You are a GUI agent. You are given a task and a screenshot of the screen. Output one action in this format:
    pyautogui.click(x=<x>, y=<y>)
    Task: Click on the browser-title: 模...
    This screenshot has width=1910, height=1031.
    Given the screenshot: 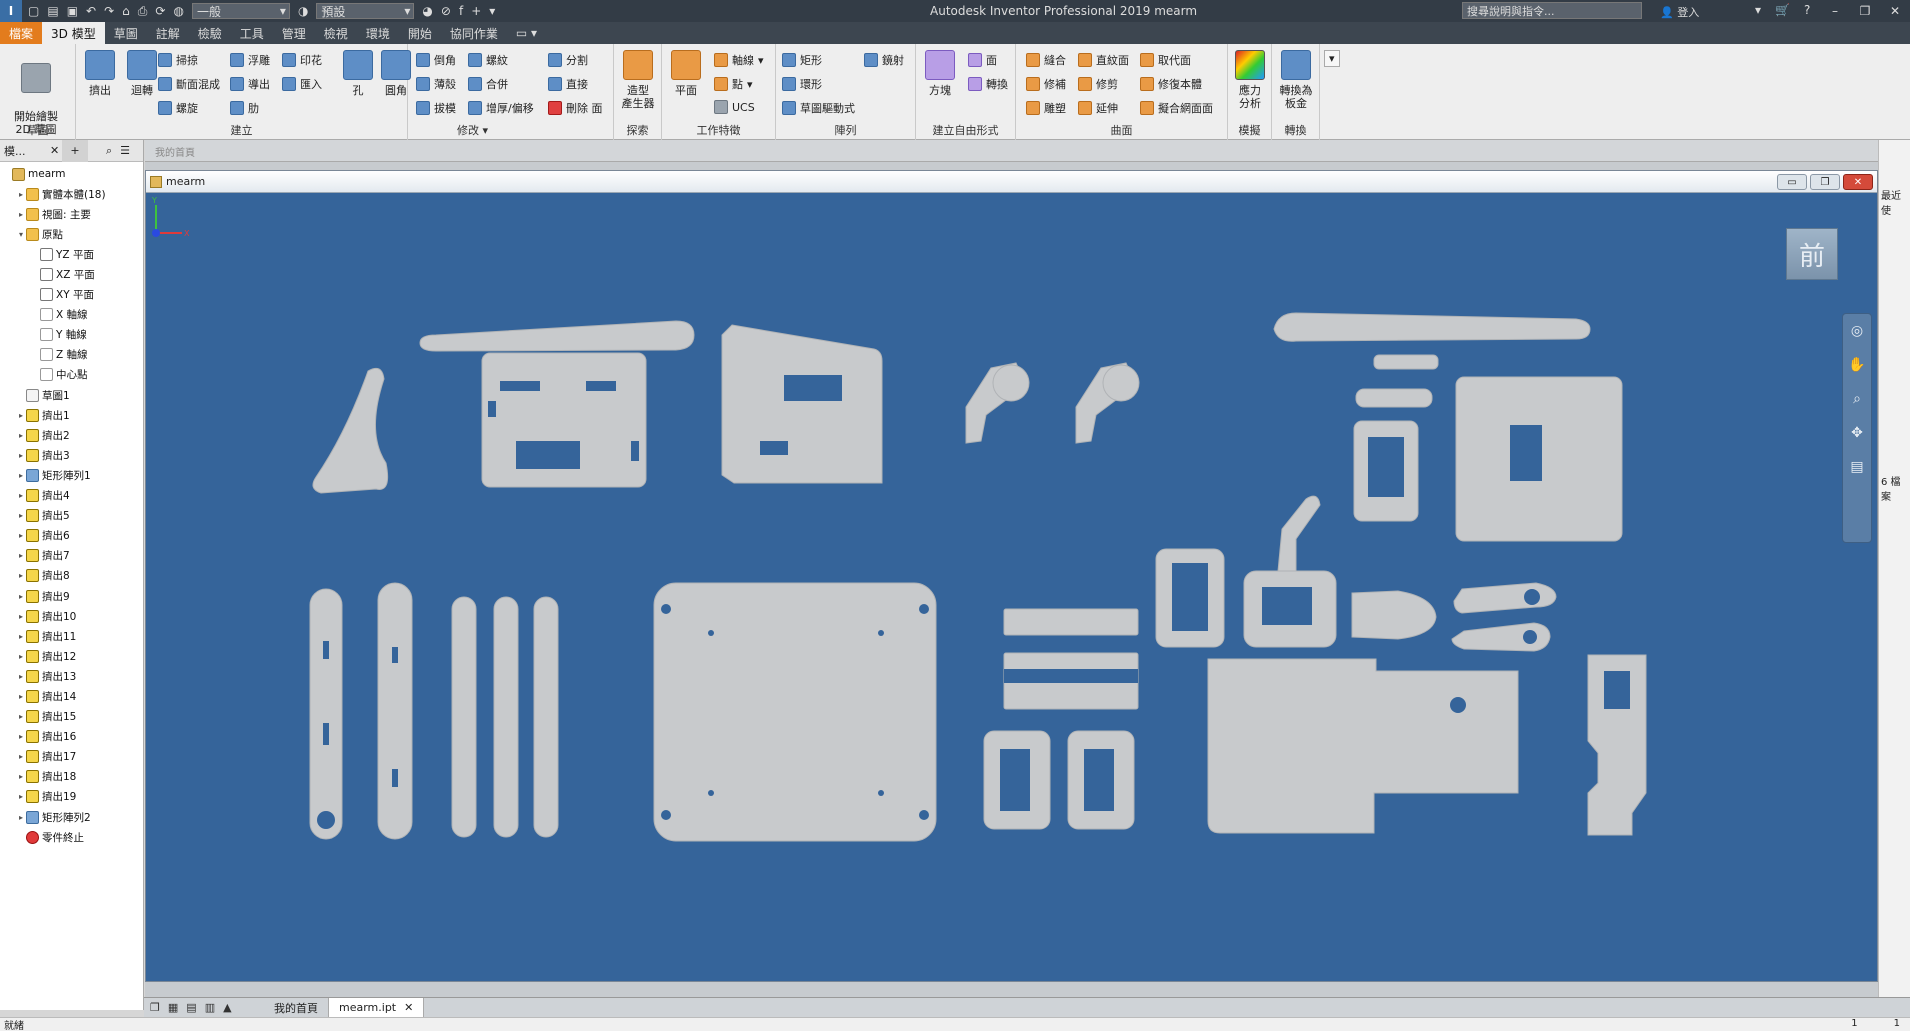 What is the action you would take?
    pyautogui.click(x=25, y=151)
    